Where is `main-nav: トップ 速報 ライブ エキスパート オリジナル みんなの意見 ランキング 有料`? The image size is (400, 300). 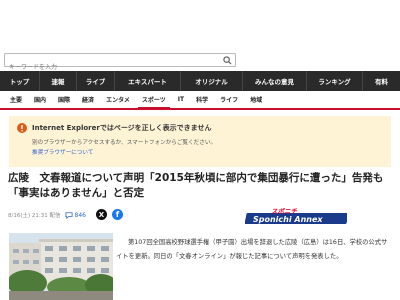 main-nav: トップ 速報 ライブ エキスパート オリジナル みんなの意見 ランキング 有料 is located at coordinates (200, 81).